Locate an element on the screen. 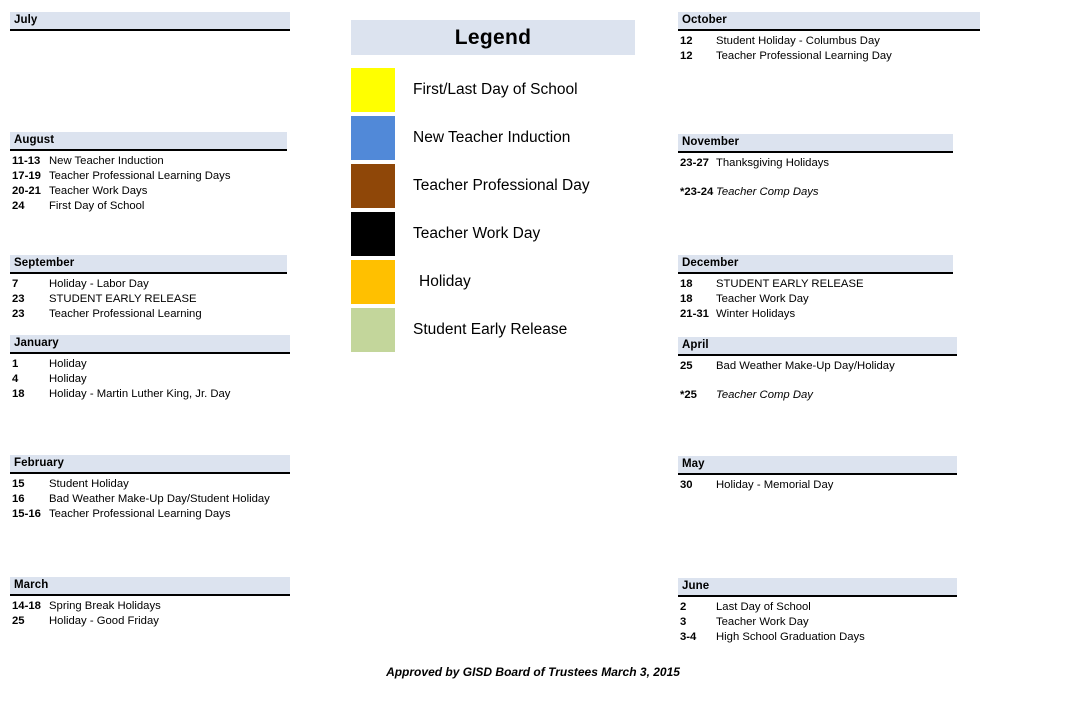 The image size is (1066, 710). event-date: 2 is located at coordinates (683, 607).